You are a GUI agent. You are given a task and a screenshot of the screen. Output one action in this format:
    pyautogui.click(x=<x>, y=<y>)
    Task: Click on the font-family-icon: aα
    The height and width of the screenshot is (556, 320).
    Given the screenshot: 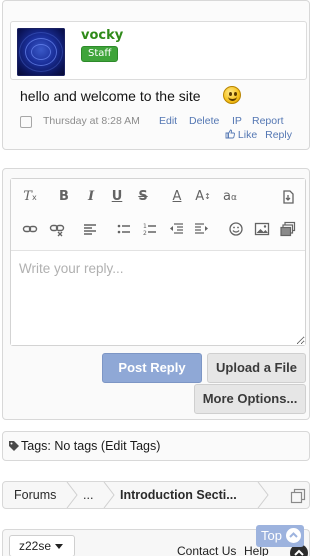 What is the action you would take?
    pyautogui.click(x=230, y=197)
    